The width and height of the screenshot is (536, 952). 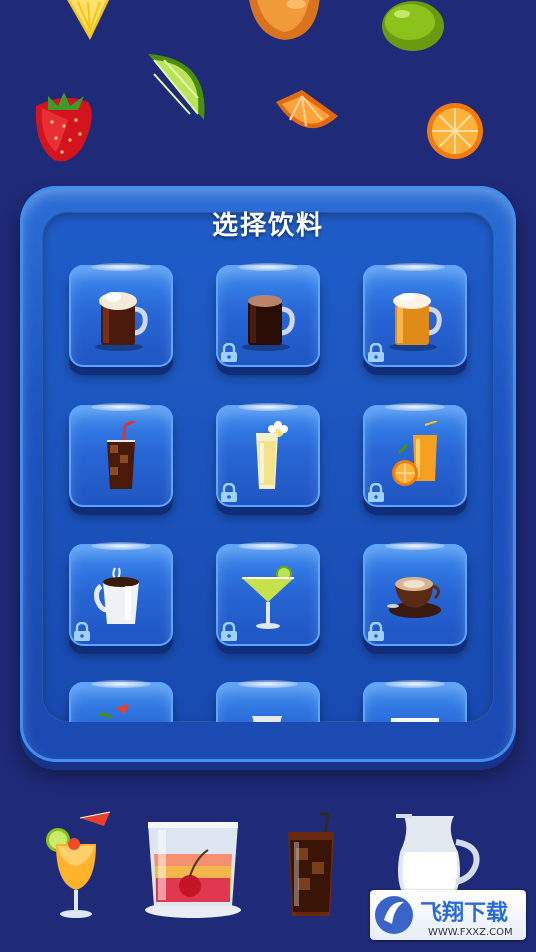 What do you see at coordinates (284, 20) in the screenshot?
I see `peach-icon` at bounding box center [284, 20].